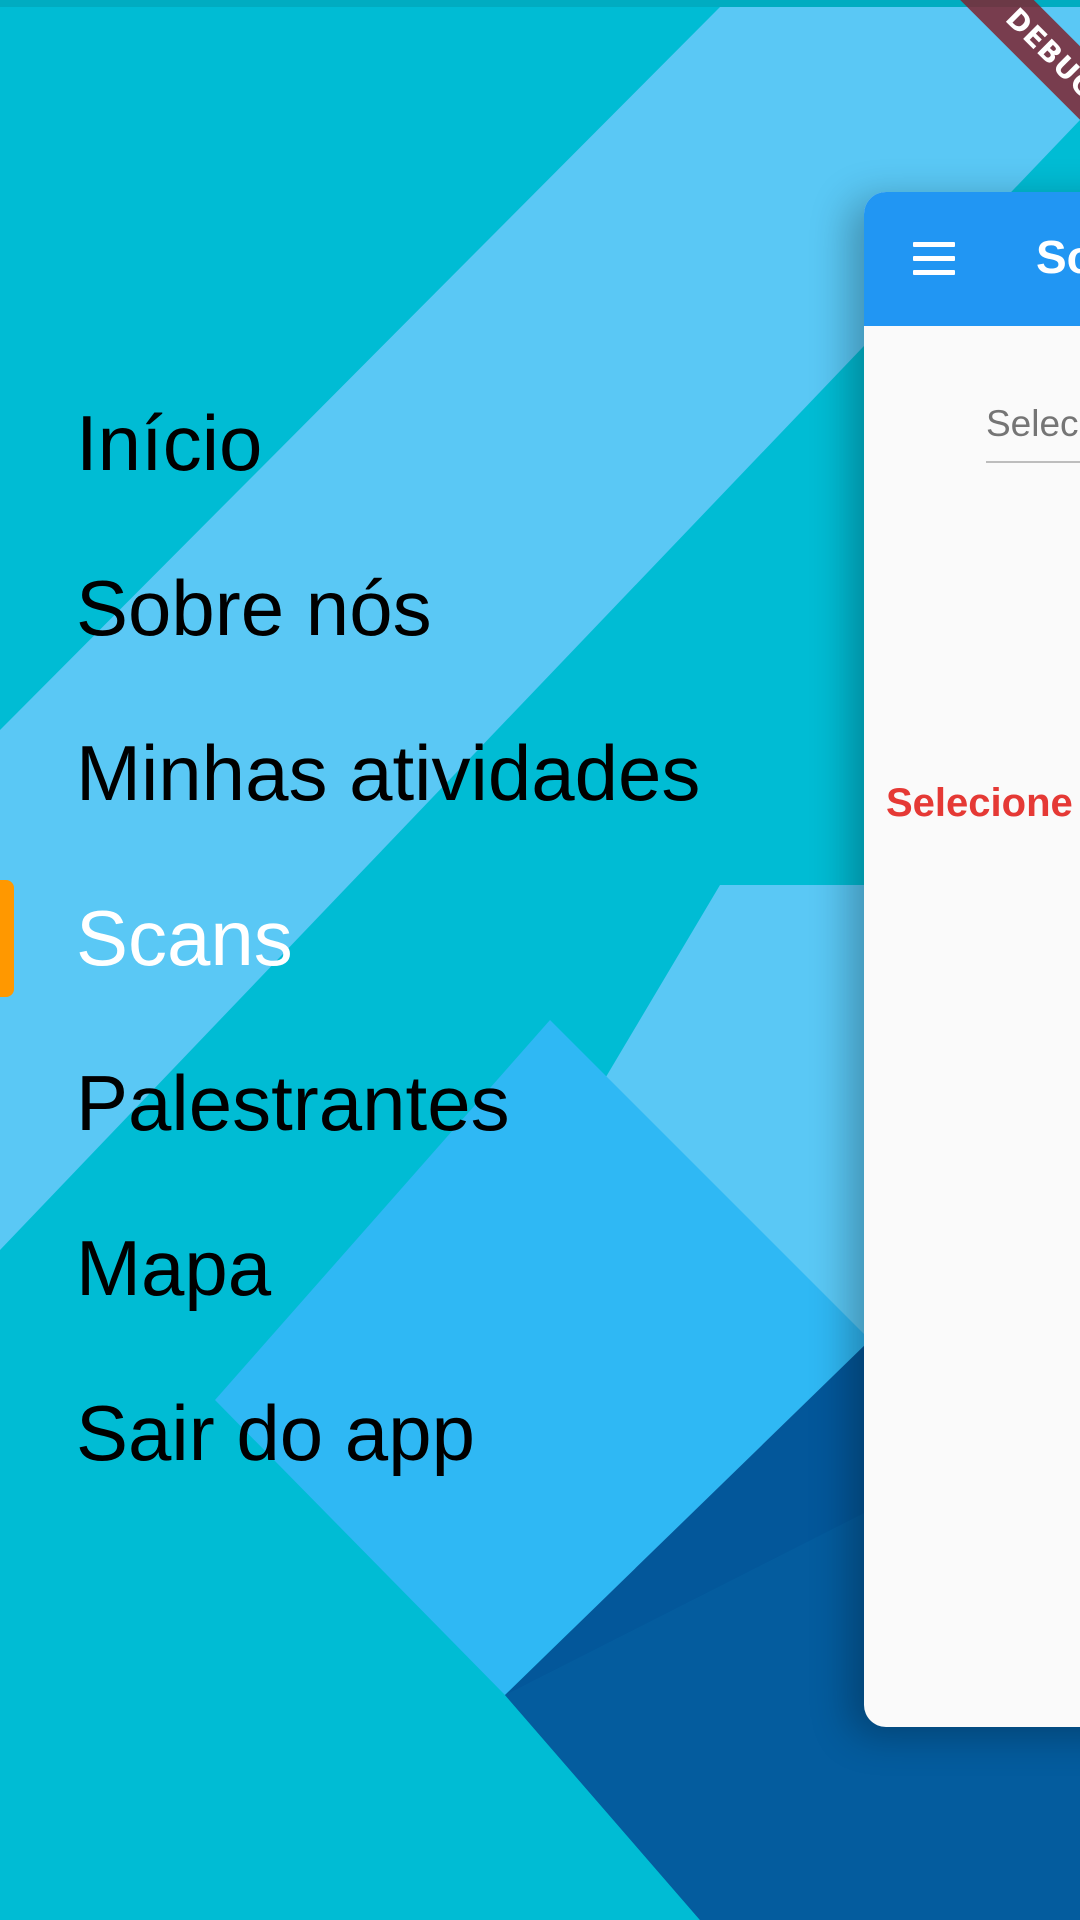  Describe the element at coordinates (173, 1268) in the screenshot. I see `menu-item-mapa: Mapa` at that location.